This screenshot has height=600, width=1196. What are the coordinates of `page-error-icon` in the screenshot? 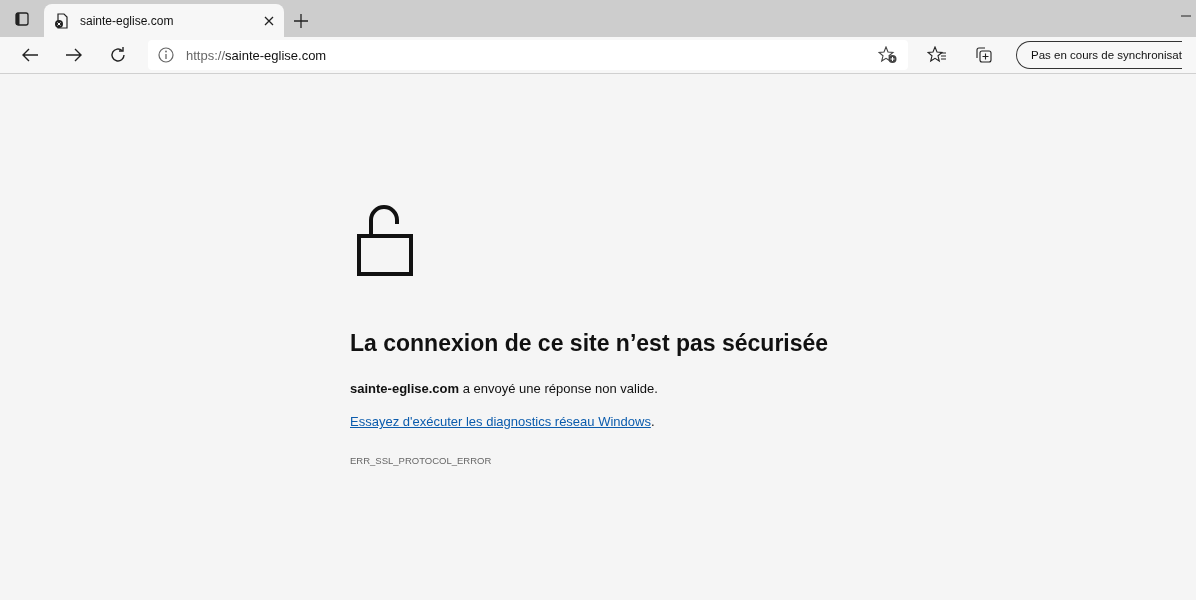 It's located at (62, 20).